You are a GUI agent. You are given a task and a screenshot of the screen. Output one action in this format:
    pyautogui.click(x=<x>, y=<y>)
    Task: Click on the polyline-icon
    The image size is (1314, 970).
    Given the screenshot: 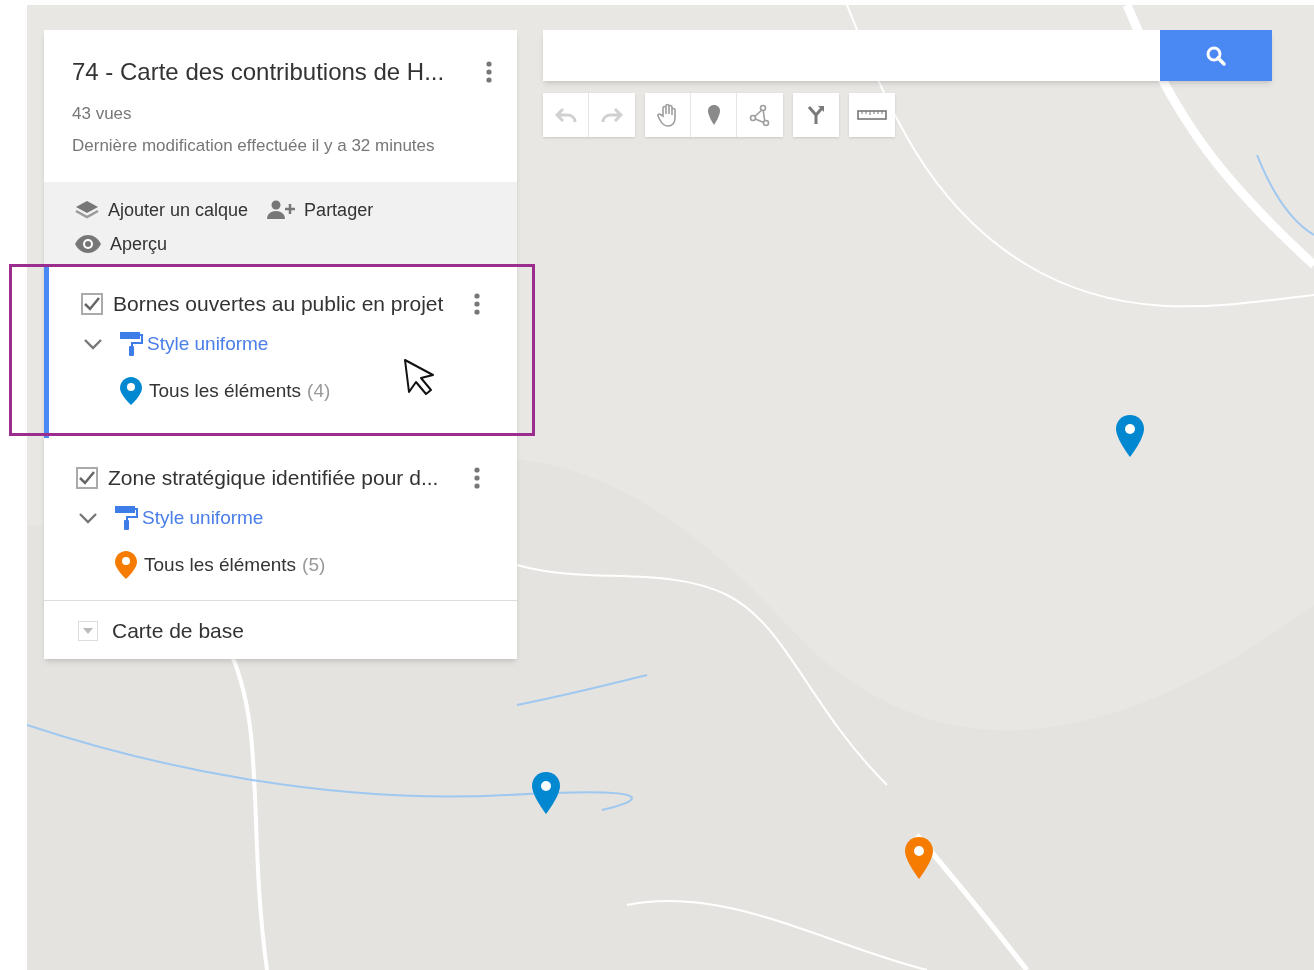 What is the action you would take?
    pyautogui.click(x=760, y=115)
    